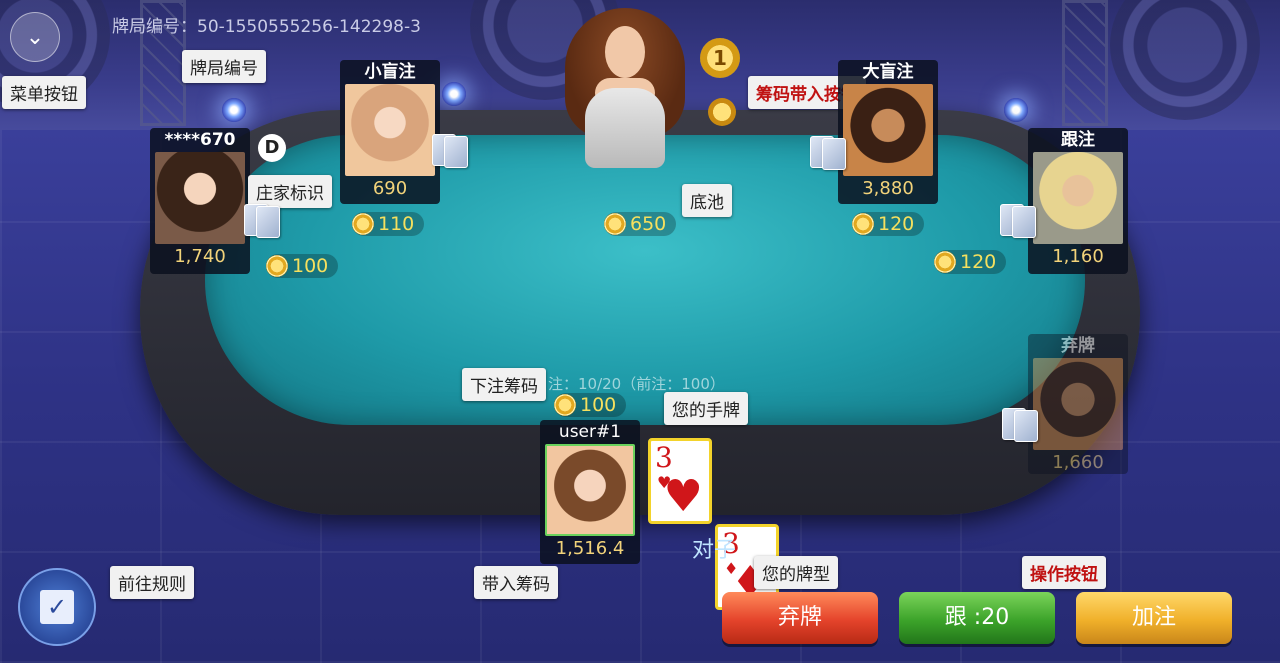 The height and width of the screenshot is (663, 1280). Describe the element at coordinates (636, 384) in the screenshot. I see `blind-info: 注：10/20（前注：100）` at that location.